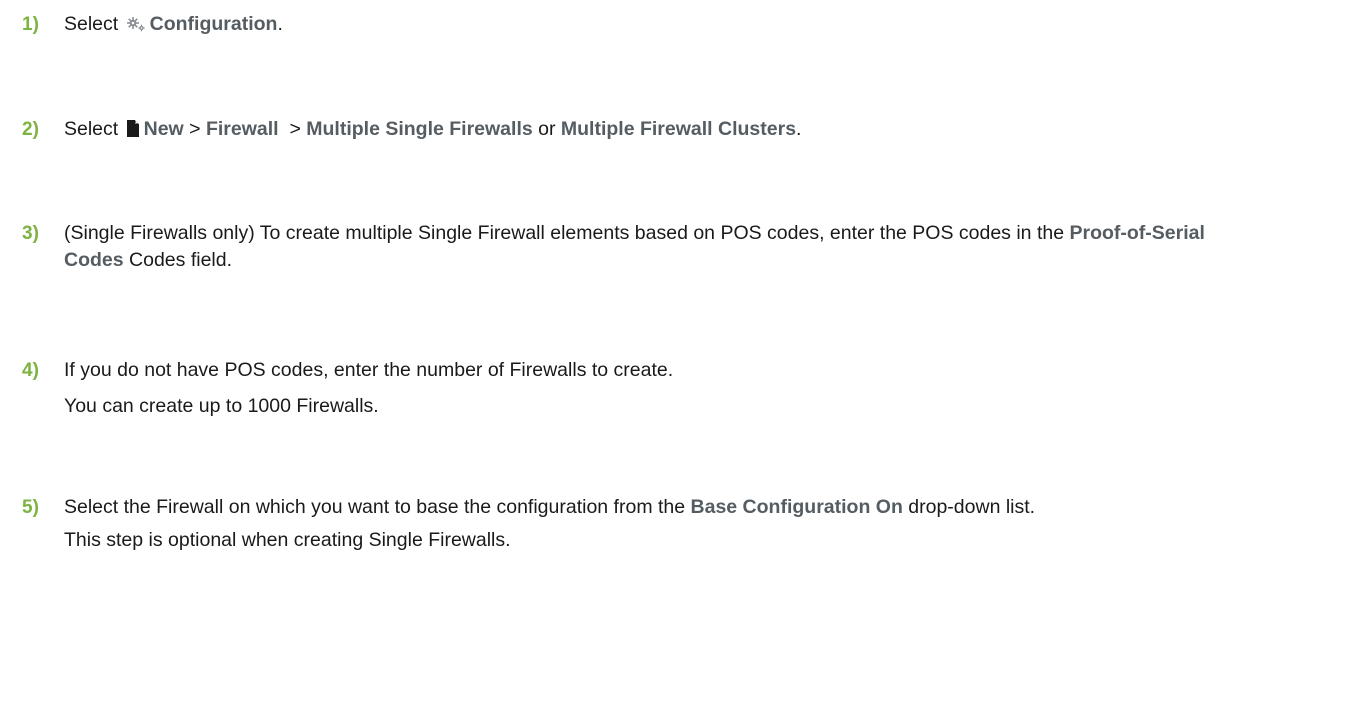 The width and height of the screenshot is (1347, 709). What do you see at coordinates (419, 129) in the screenshot?
I see `multiple-single-firewalls-term: Multiple Single Firewalls` at bounding box center [419, 129].